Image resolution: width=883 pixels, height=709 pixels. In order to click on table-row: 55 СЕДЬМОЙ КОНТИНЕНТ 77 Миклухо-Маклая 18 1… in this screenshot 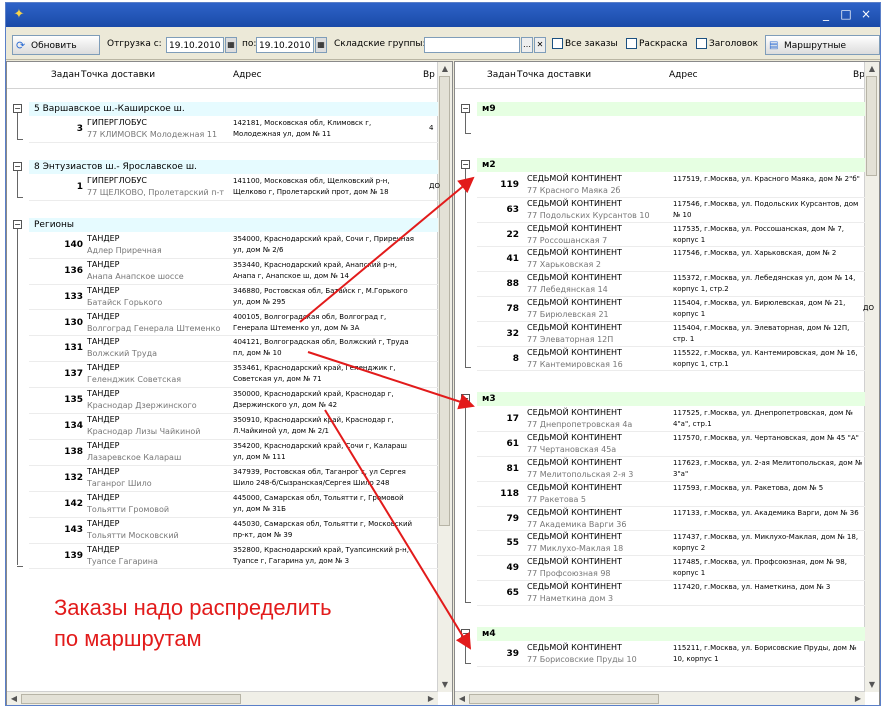, I will do `click(671, 543)`.